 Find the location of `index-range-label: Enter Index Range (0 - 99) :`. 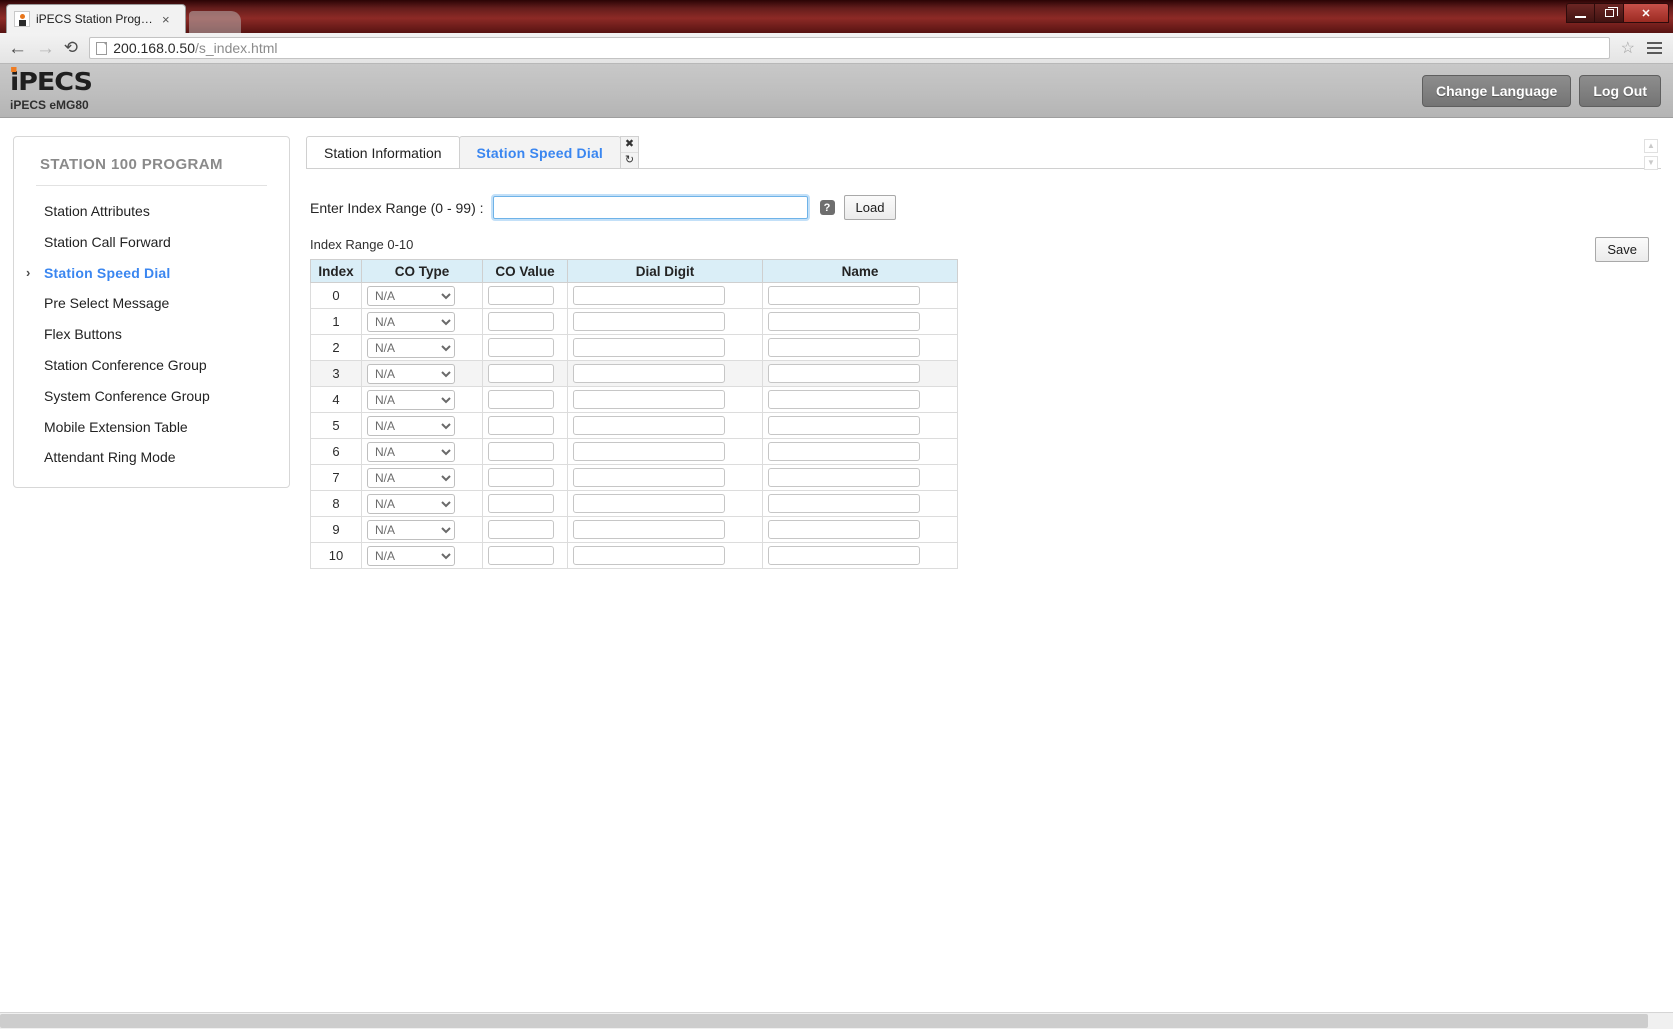

index-range-label: Enter Index Range (0 - 99) : is located at coordinates (397, 207).